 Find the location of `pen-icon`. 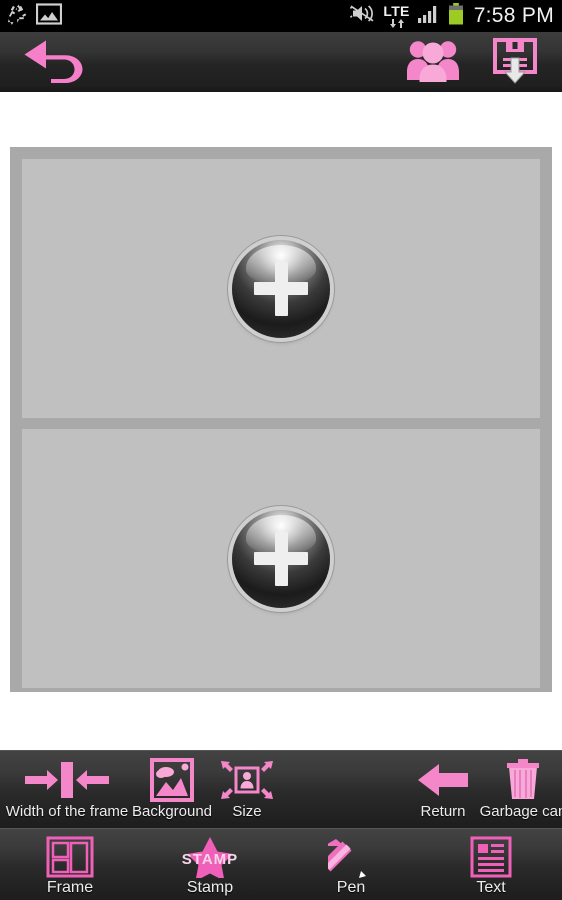

pen-icon is located at coordinates (351, 857).